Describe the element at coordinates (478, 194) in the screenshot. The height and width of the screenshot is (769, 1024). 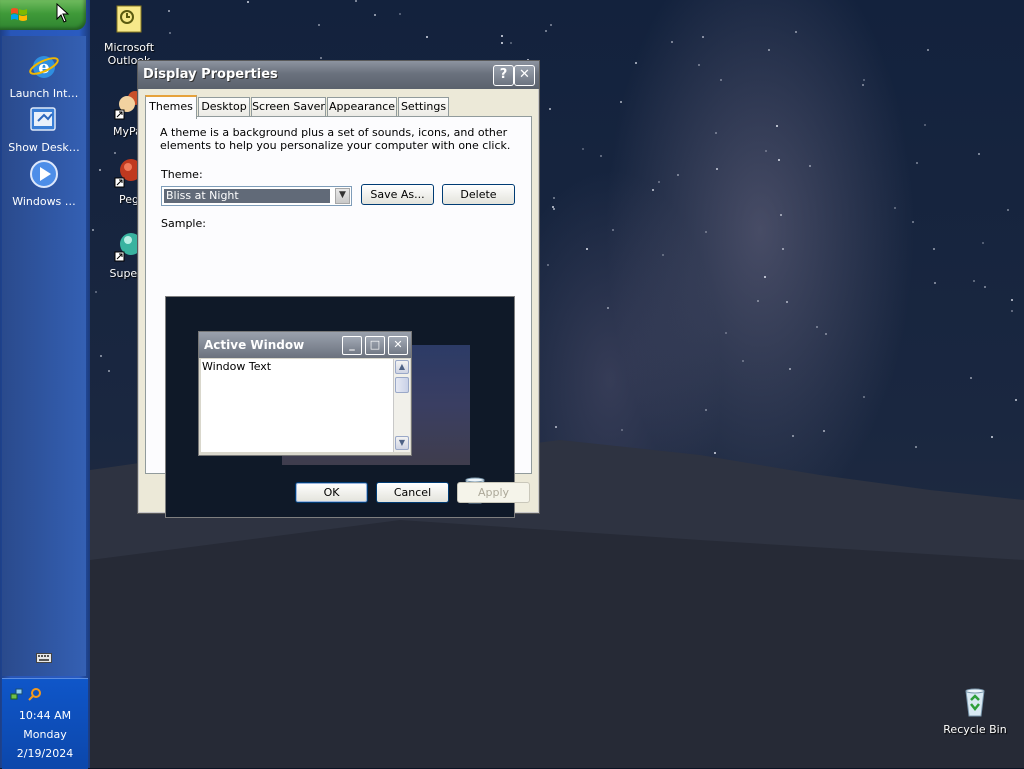
I see `delete-button: Delete` at that location.